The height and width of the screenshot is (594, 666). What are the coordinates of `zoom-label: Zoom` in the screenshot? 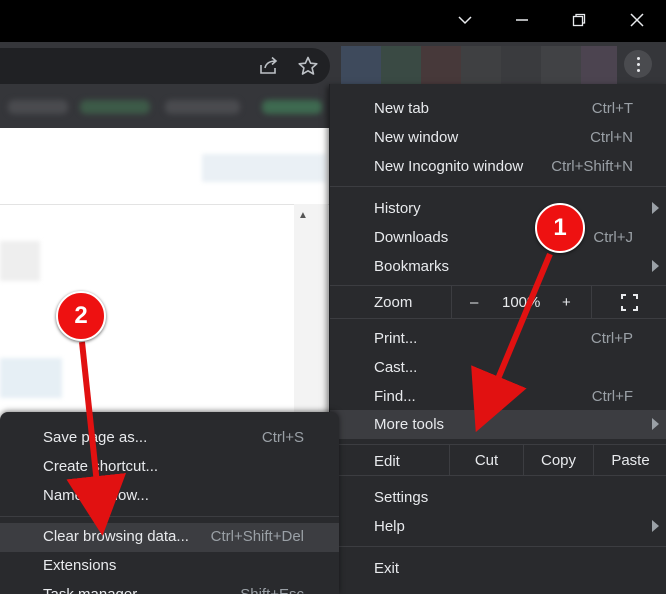 It's located at (393, 302).